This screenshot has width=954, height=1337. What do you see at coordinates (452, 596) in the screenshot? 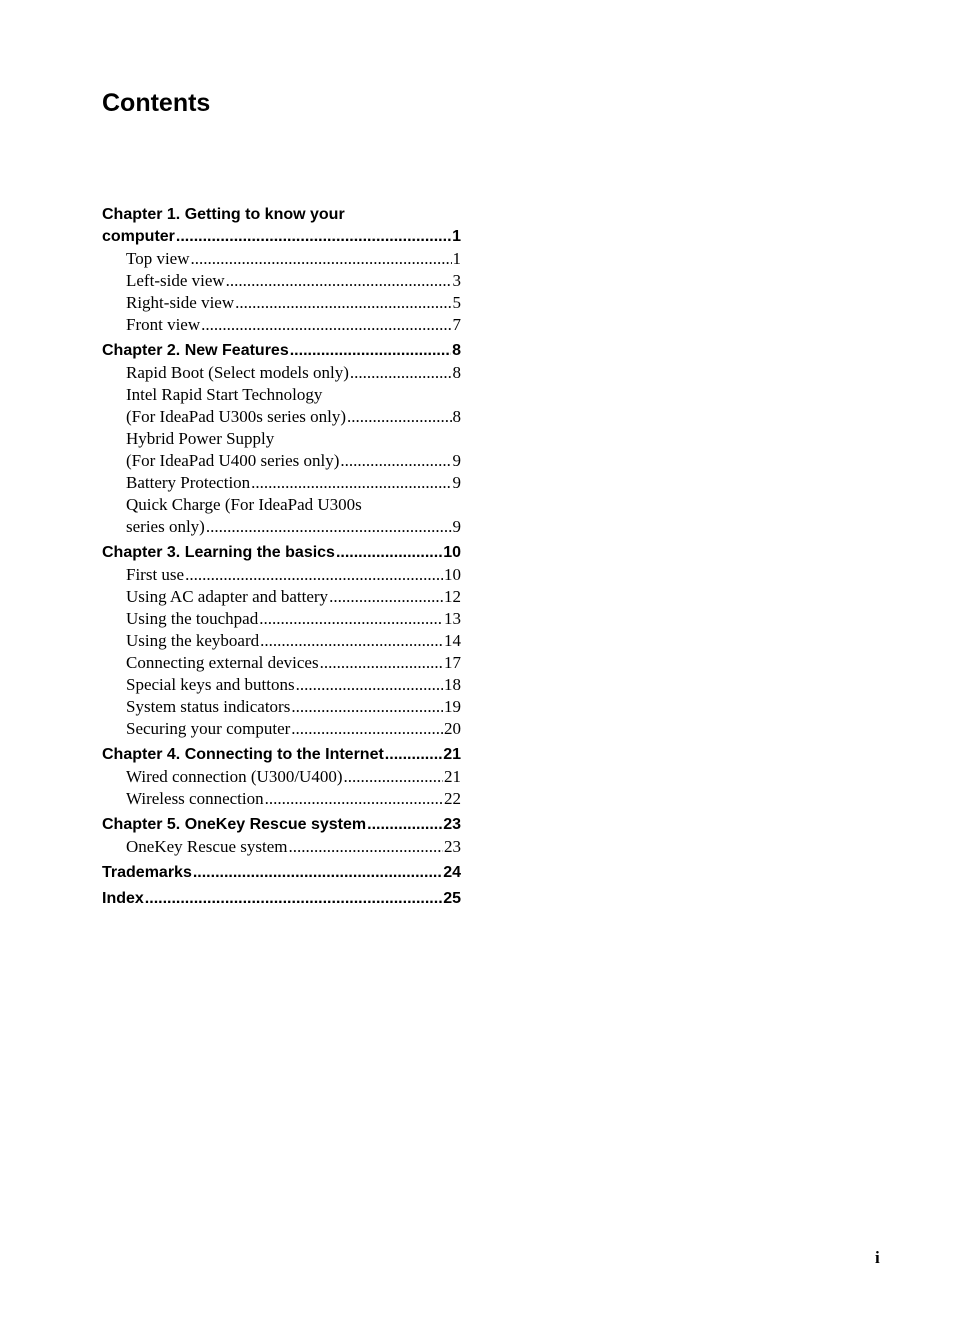
I see `toc-page-number: 12` at bounding box center [452, 596].